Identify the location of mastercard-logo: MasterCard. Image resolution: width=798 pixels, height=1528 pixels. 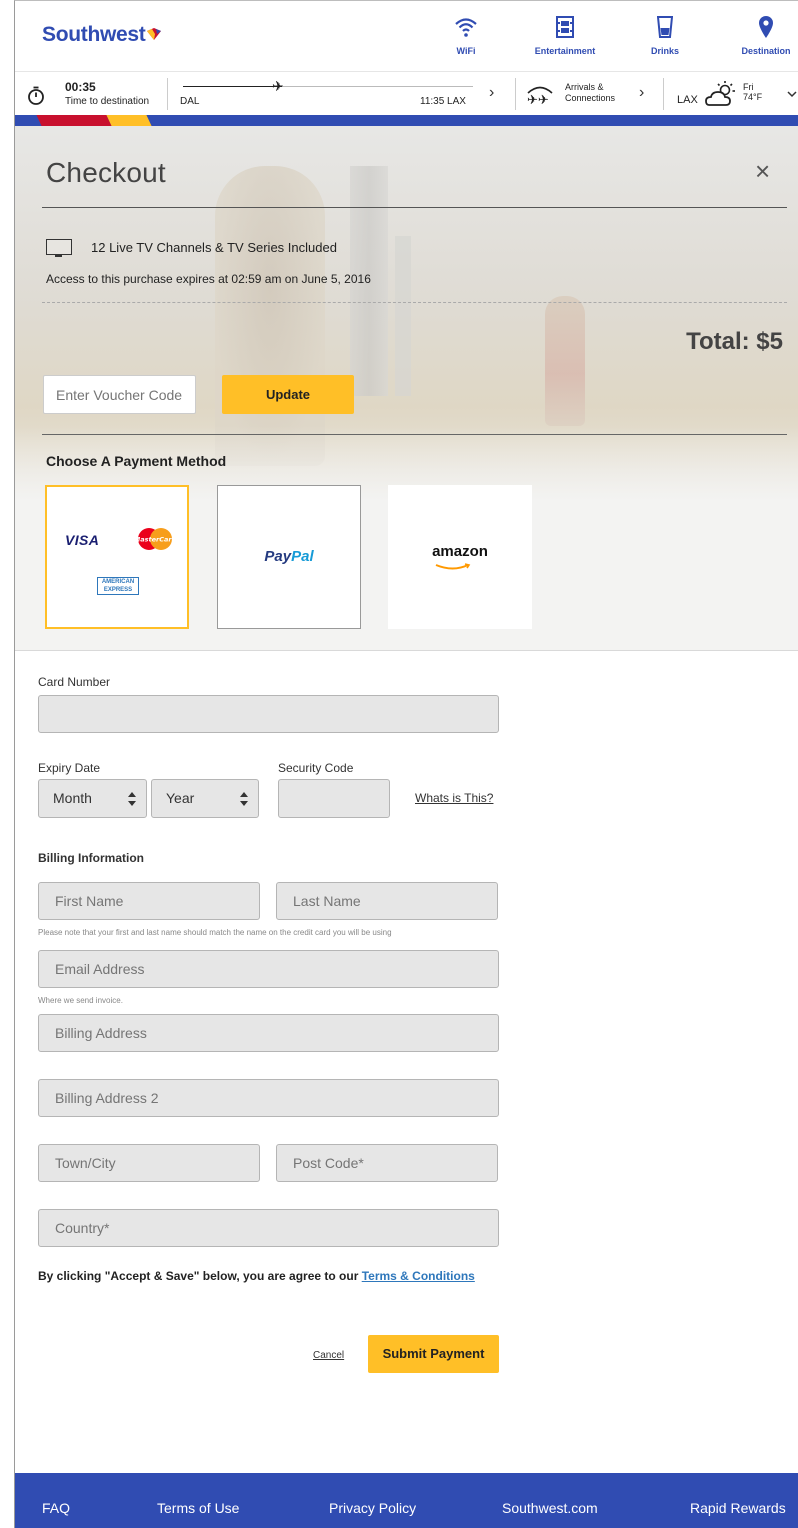
(155, 539).